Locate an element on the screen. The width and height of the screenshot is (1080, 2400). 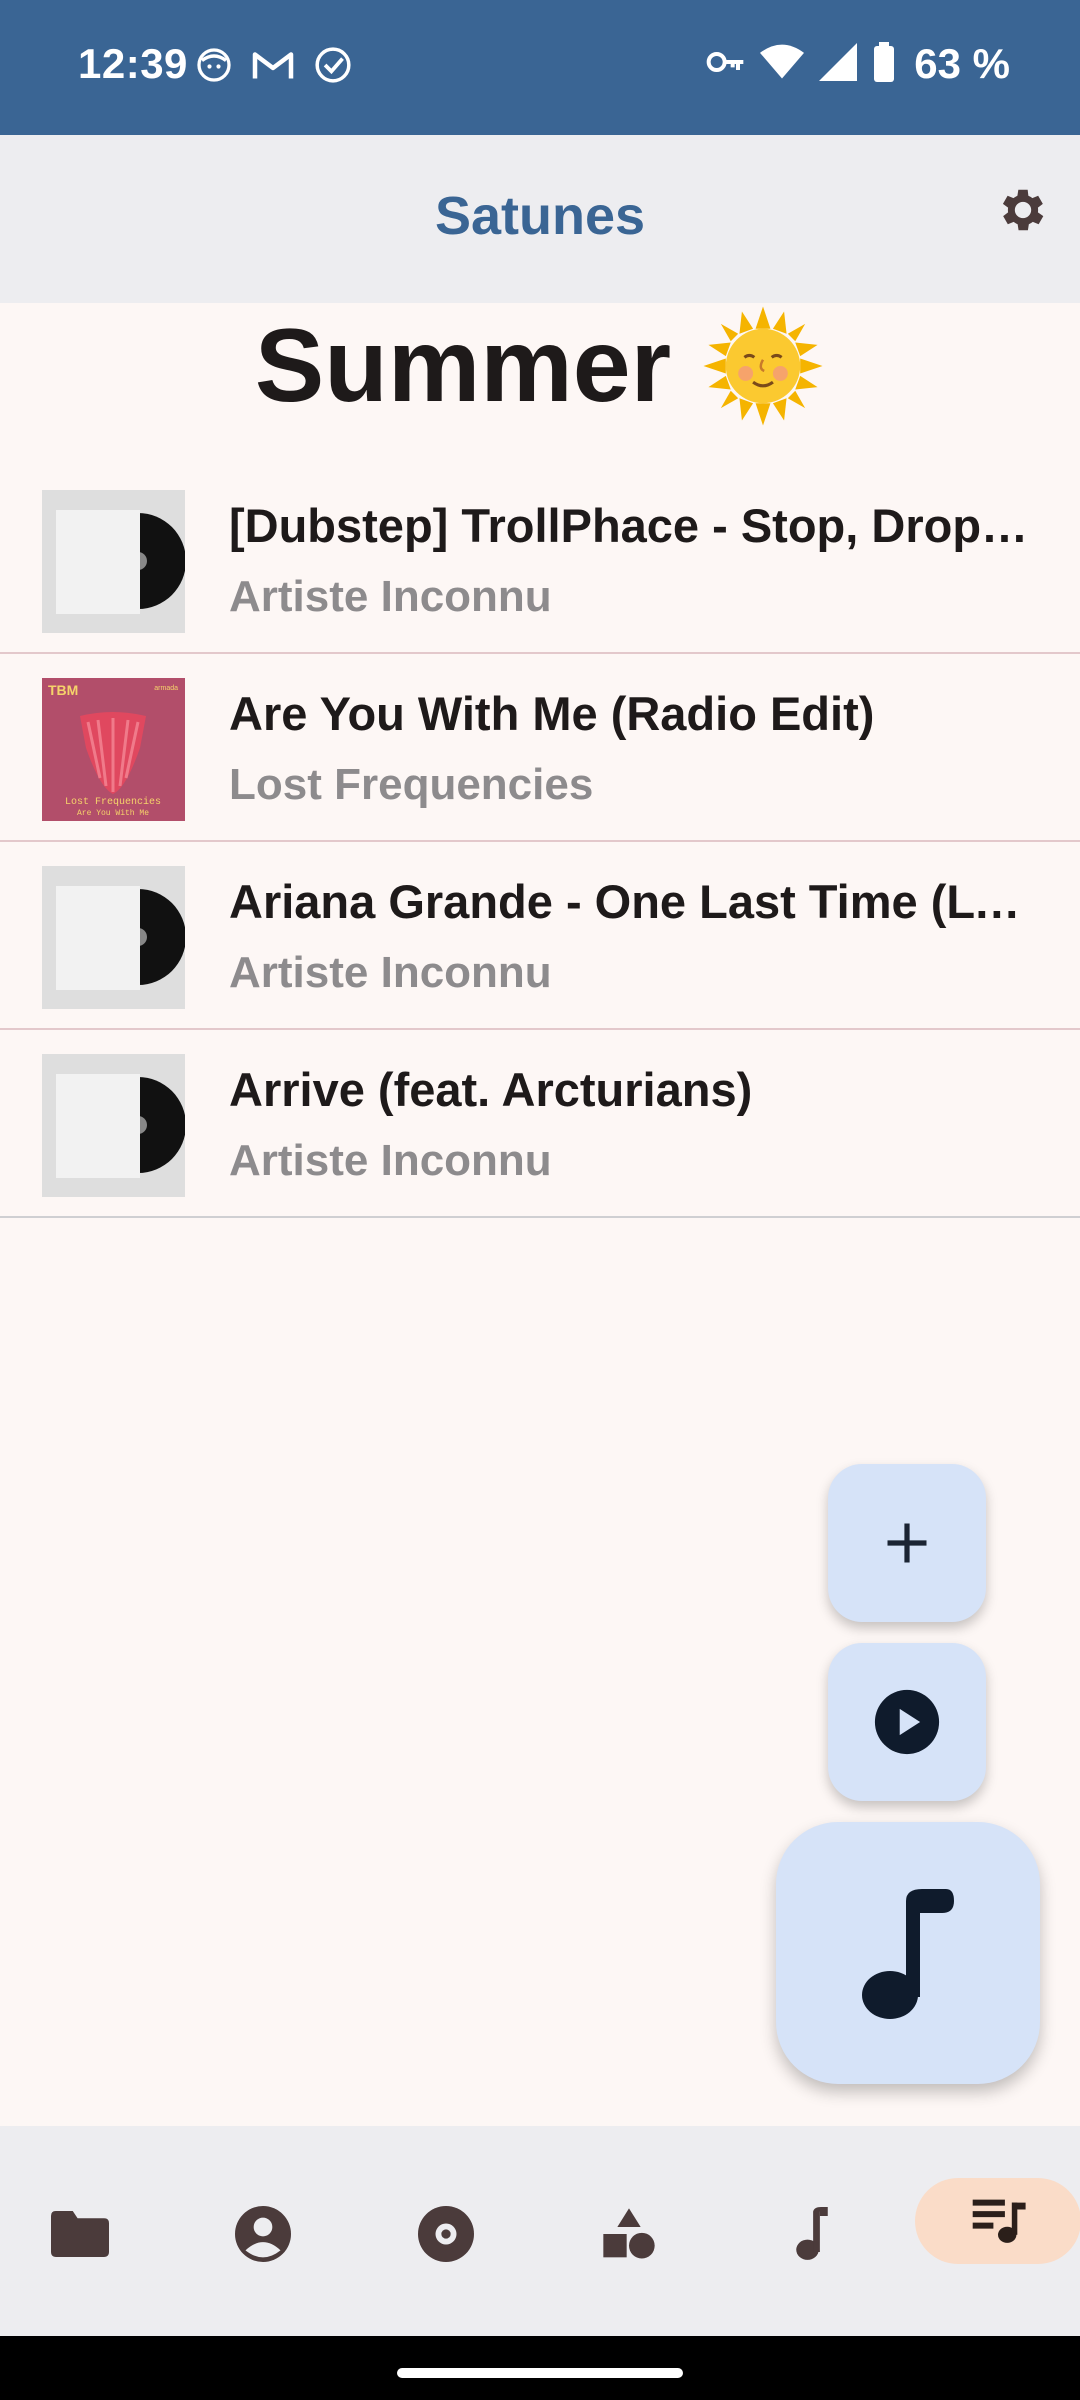
gmail-icon is located at coordinates (273, 67).